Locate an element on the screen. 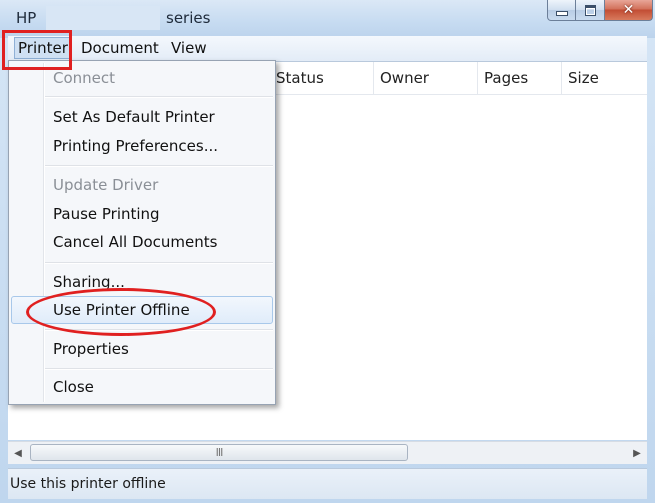 This screenshot has height=503, width=655. window-title-suffix: series is located at coordinates (188, 18).